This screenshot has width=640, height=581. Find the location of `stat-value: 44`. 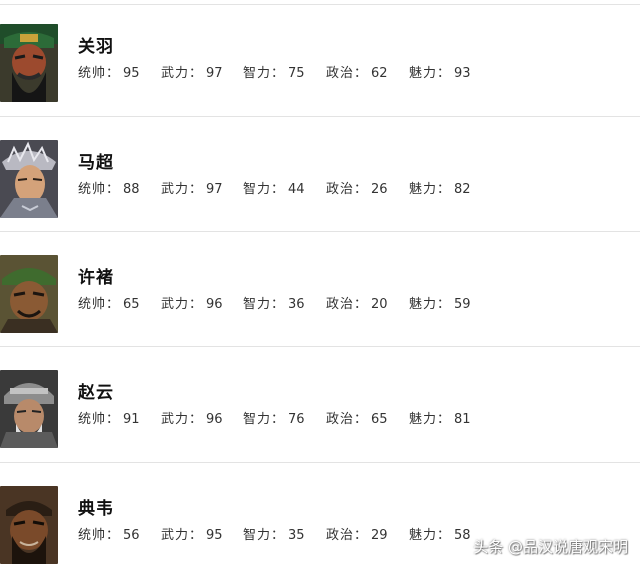

stat-value: 44 is located at coordinates (296, 189).